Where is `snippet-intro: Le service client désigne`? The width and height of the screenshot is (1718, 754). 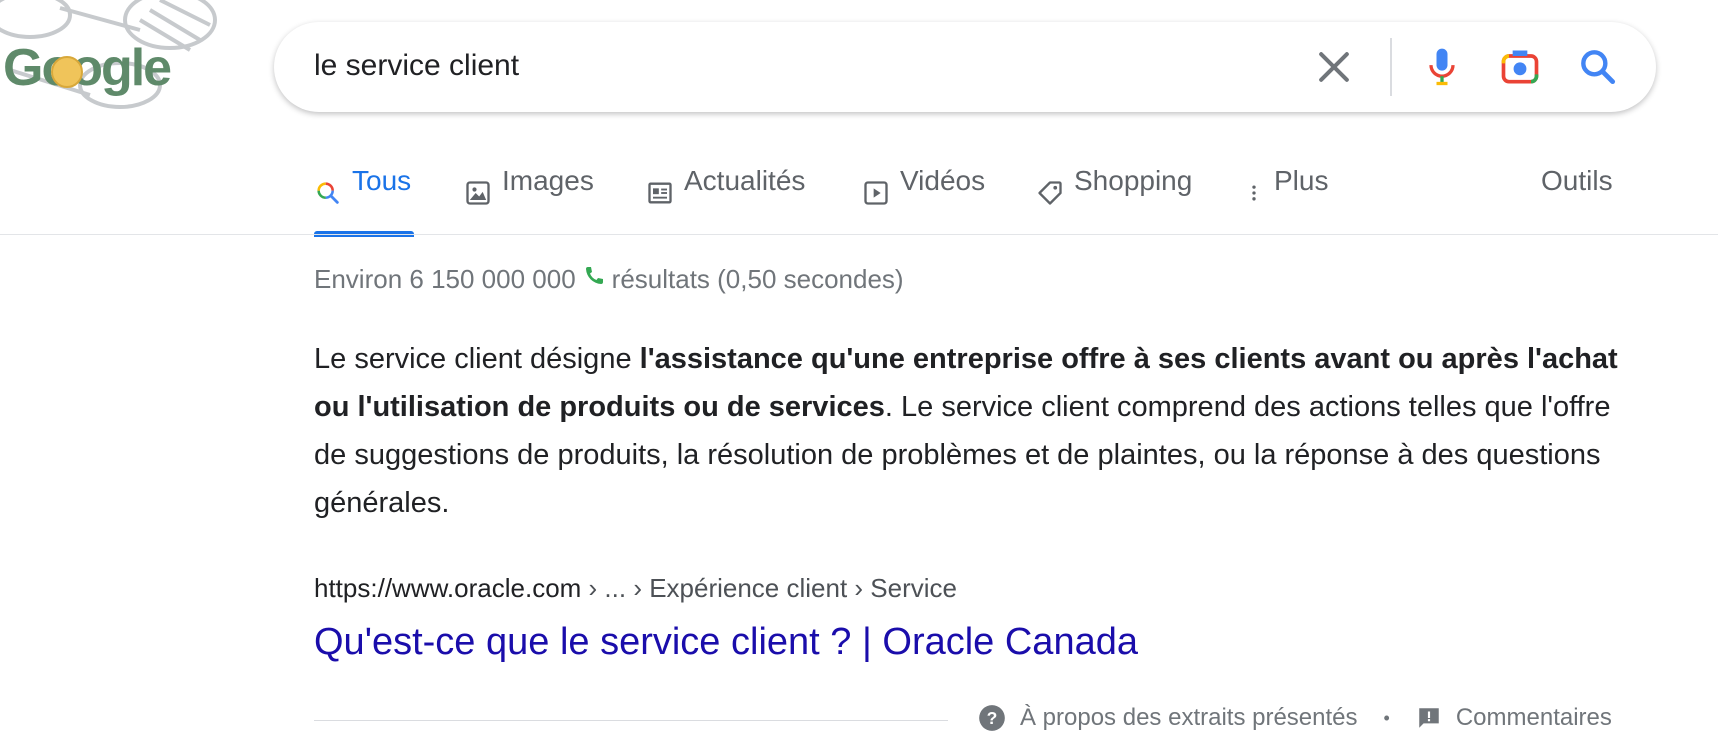
snippet-intro: Le service client désigne is located at coordinates (477, 359).